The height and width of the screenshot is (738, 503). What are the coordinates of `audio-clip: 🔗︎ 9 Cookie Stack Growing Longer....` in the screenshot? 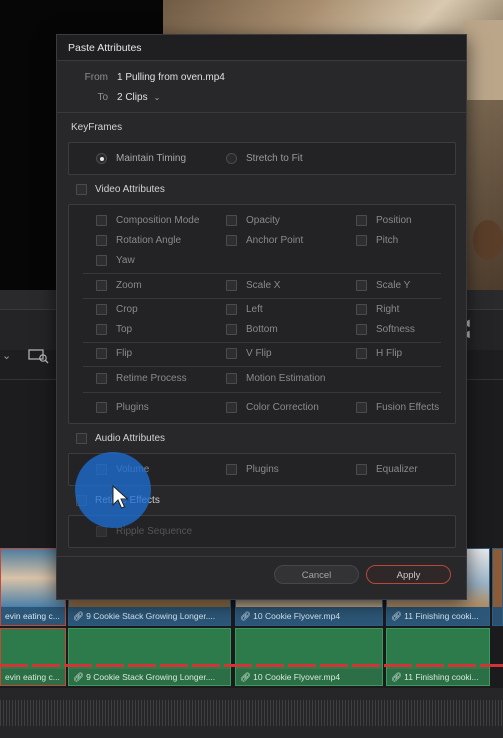 It's located at (149, 657).